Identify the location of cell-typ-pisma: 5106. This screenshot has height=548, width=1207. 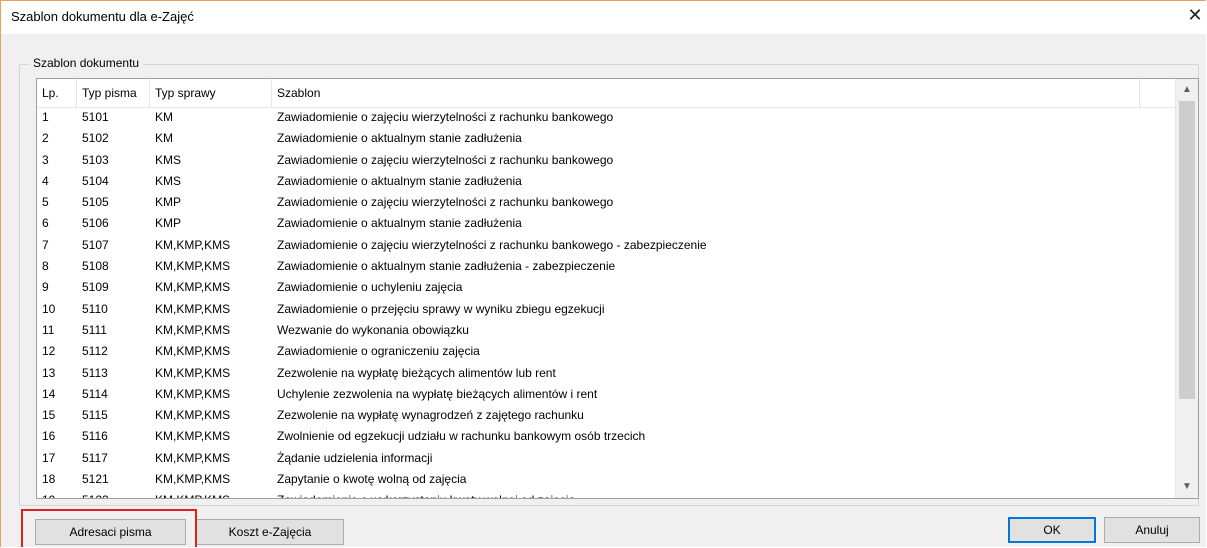
(95, 223).